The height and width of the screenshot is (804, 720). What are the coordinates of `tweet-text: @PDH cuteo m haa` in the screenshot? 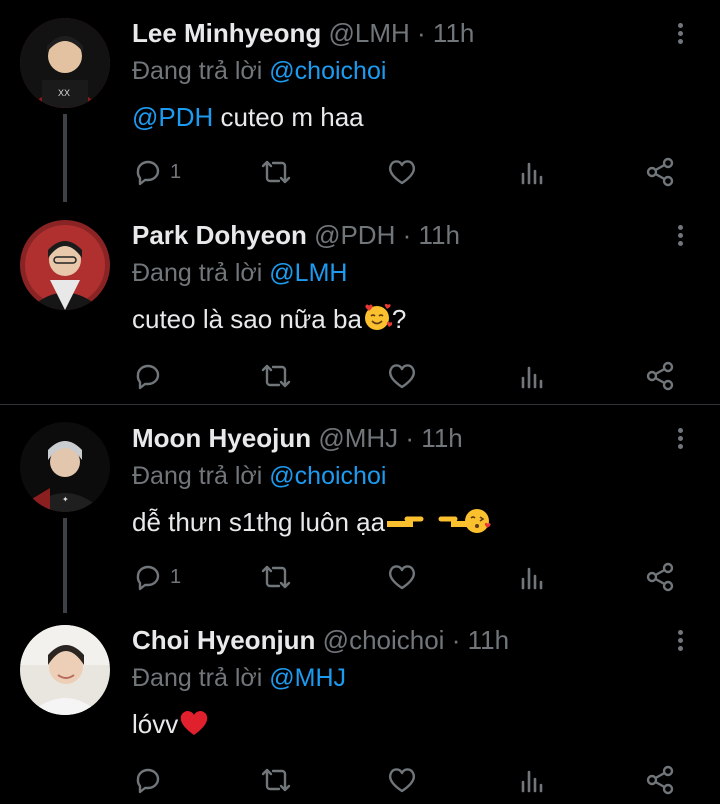 It's located at (248, 117).